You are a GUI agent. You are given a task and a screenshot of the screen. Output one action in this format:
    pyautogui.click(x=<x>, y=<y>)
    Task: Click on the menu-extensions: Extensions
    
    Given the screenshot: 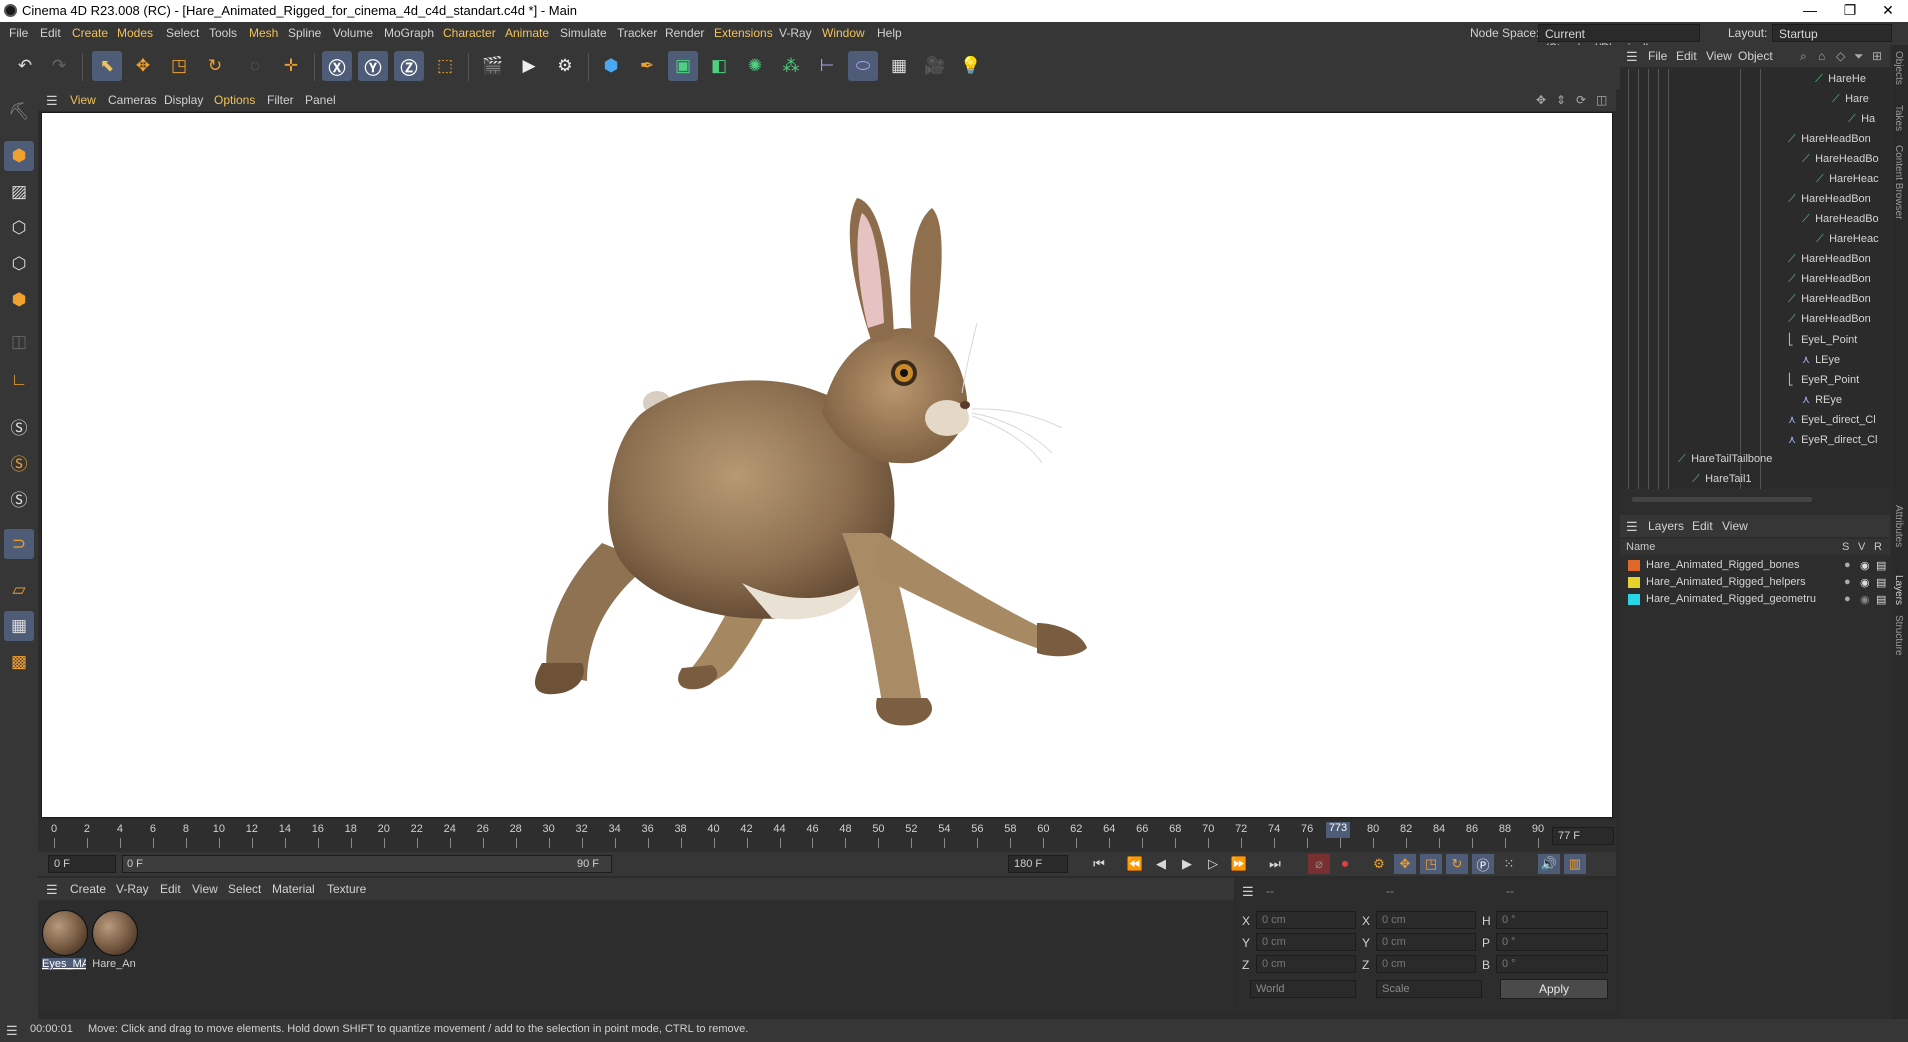 What is the action you would take?
    pyautogui.click(x=743, y=33)
    